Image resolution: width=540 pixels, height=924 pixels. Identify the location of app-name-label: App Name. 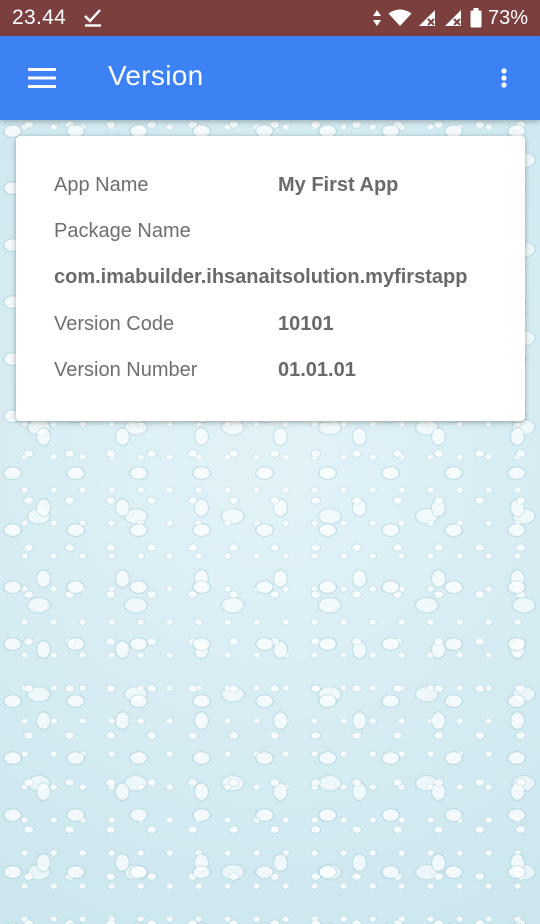
(101, 185).